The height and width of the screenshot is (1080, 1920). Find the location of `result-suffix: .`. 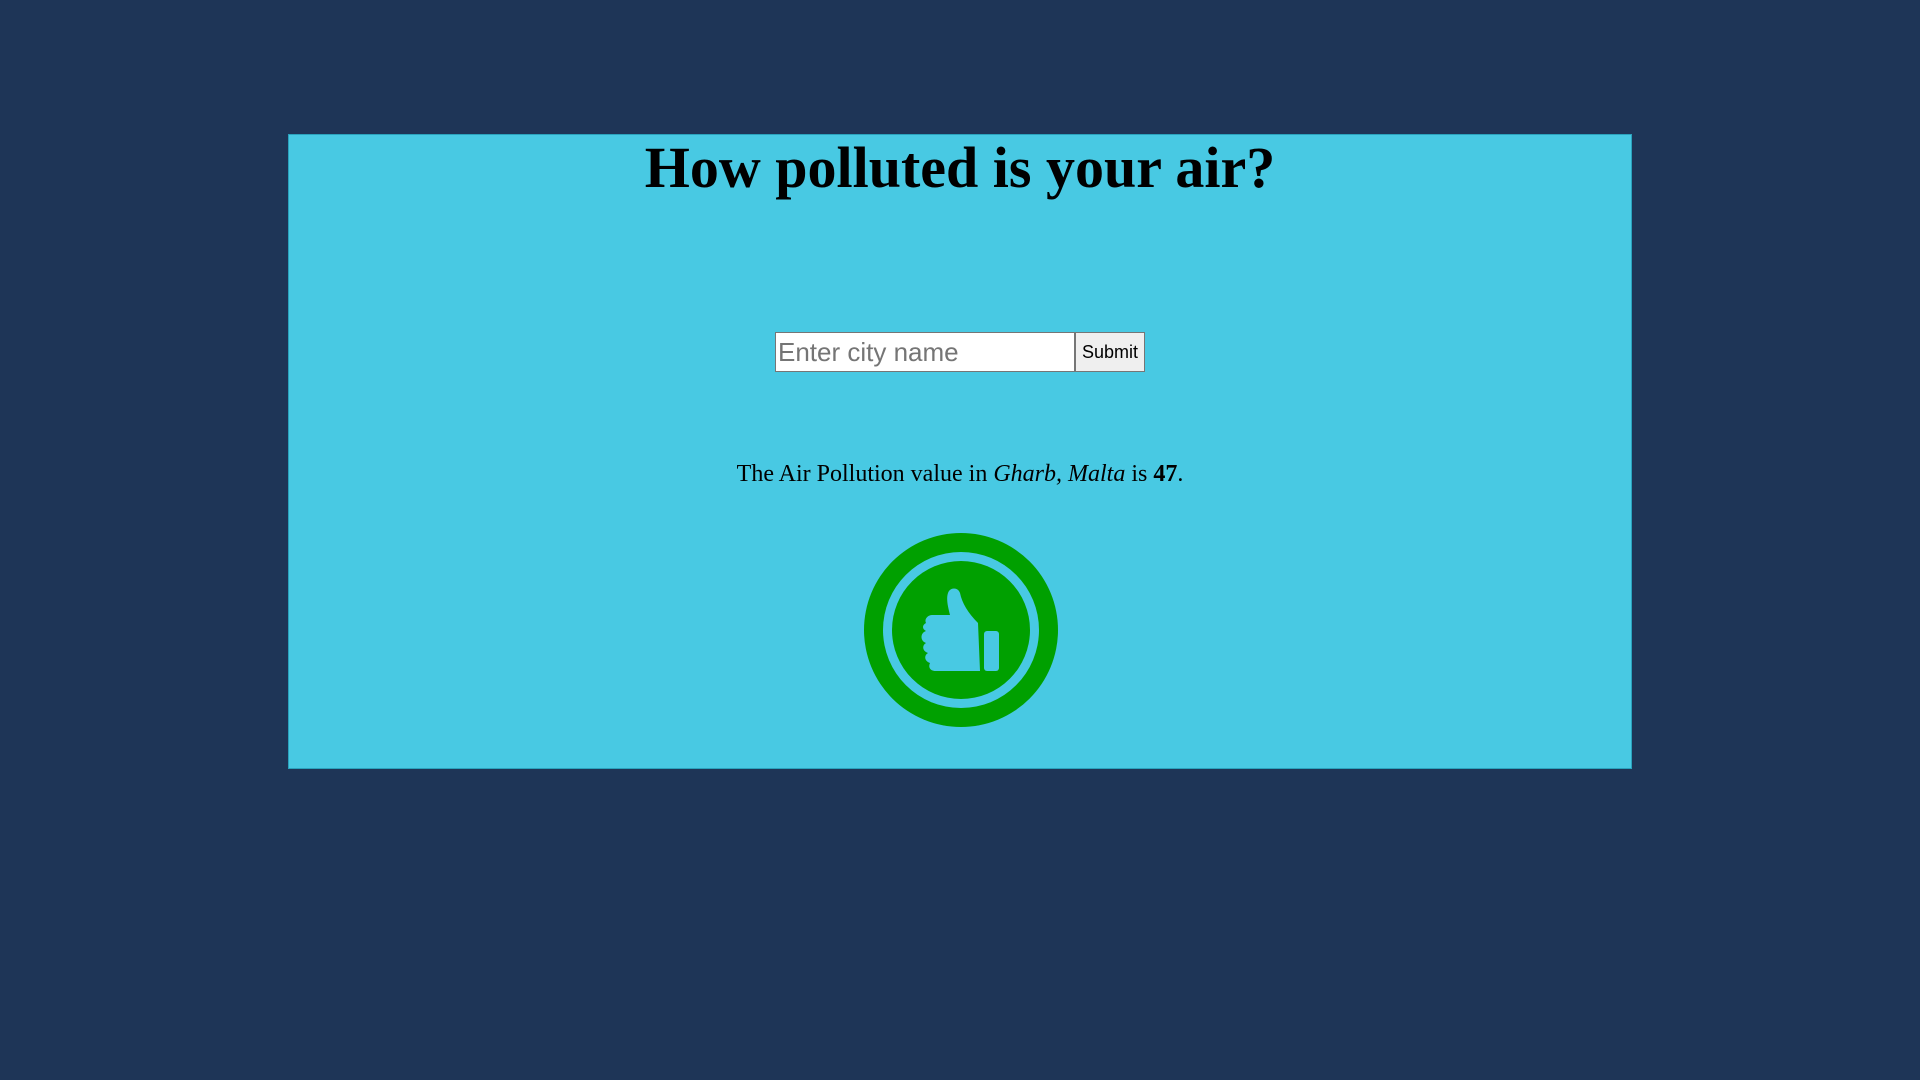

result-suffix: . is located at coordinates (1180, 474).